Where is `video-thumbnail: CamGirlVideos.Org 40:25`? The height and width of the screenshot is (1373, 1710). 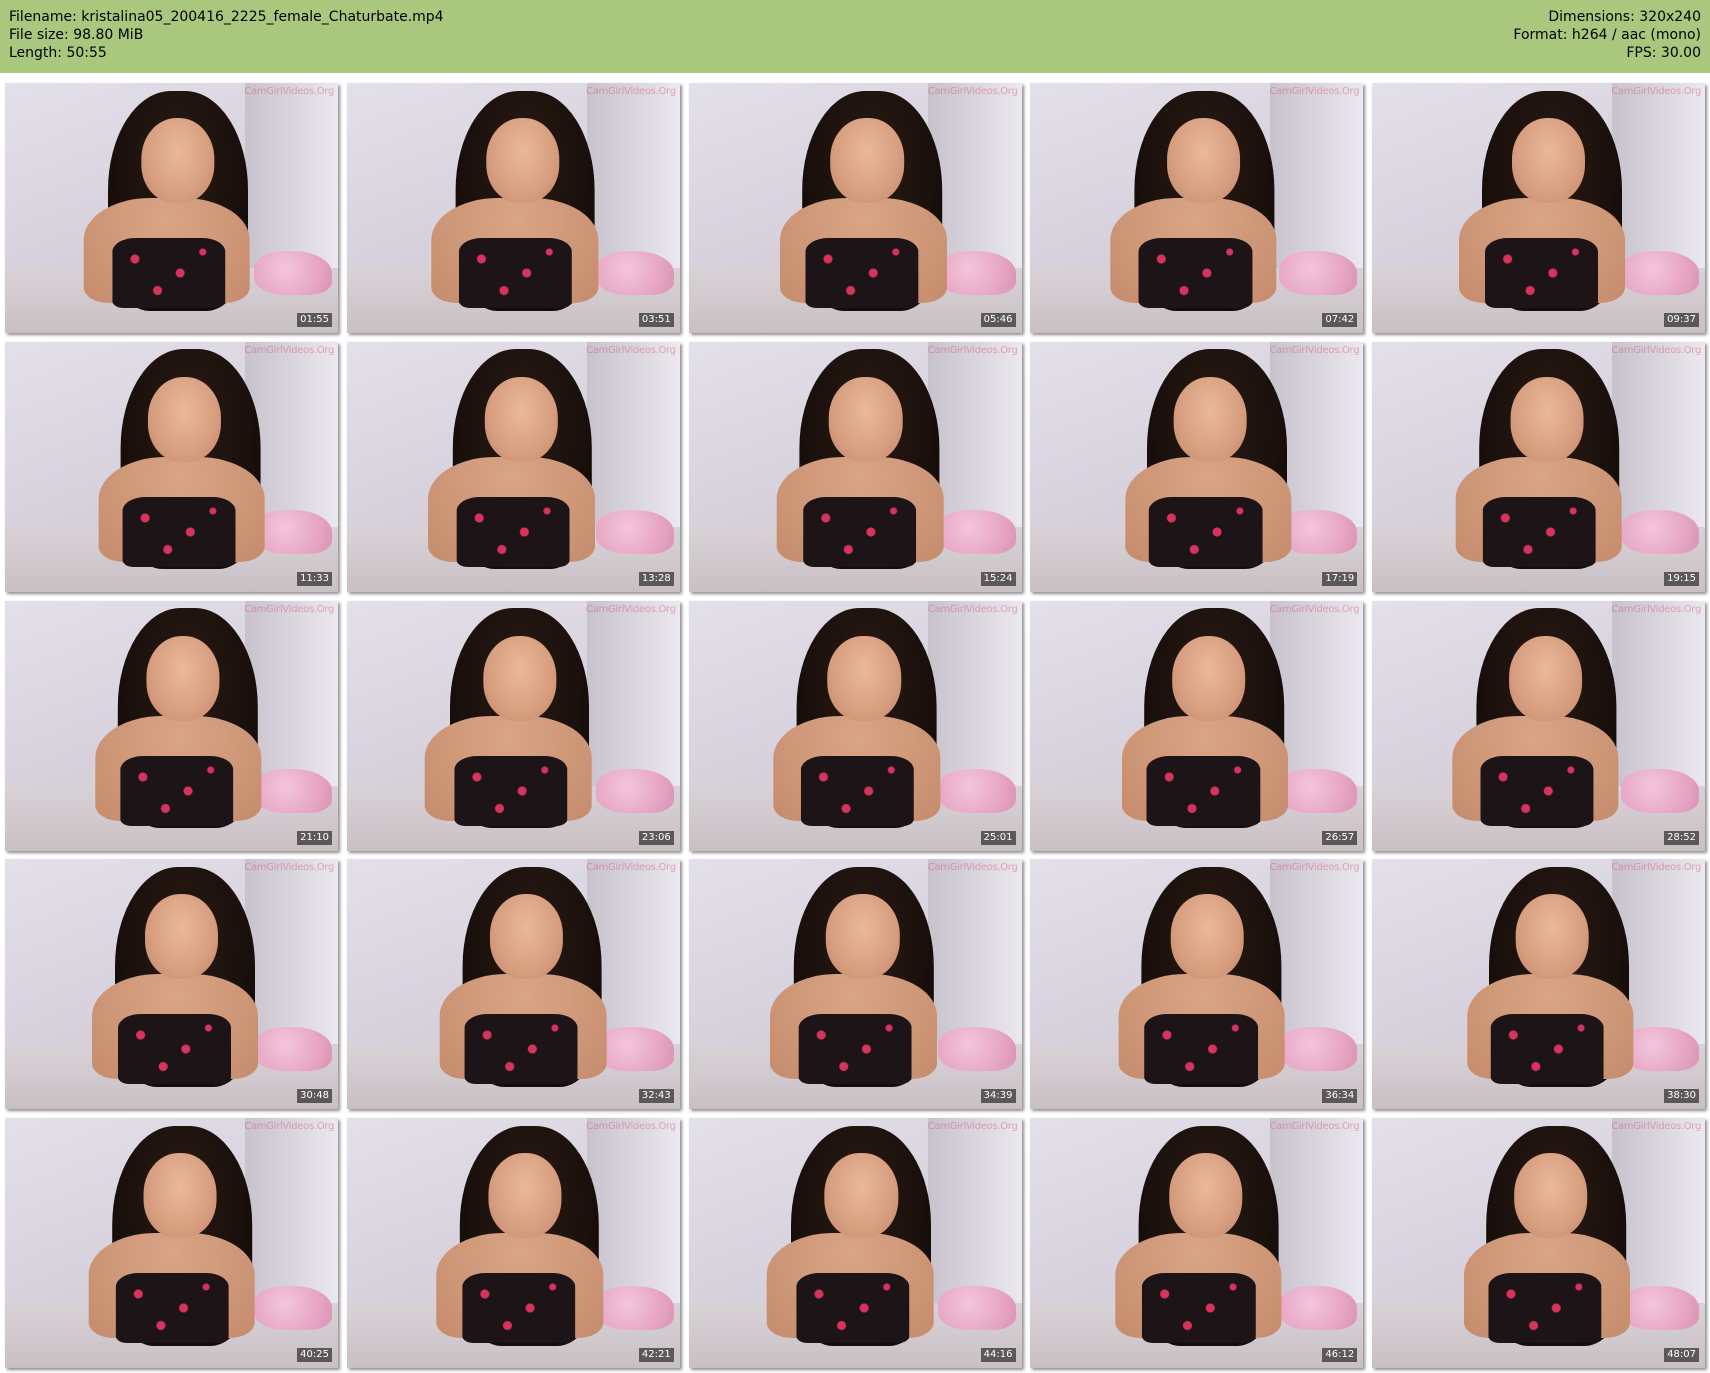
video-thumbnail: CamGirlVideos.Org 40:25 is located at coordinates (171, 1243).